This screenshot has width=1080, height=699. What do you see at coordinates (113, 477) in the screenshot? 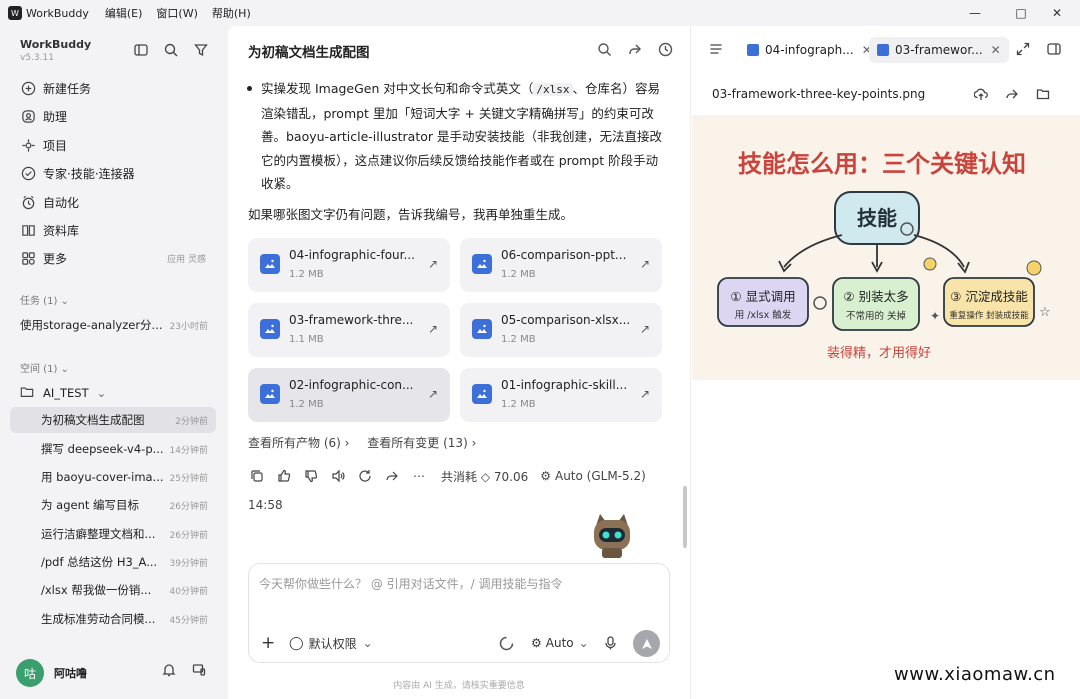
I see `thread-item: 用 baoyu-cover-ima... 25分钟前` at bounding box center [113, 477].